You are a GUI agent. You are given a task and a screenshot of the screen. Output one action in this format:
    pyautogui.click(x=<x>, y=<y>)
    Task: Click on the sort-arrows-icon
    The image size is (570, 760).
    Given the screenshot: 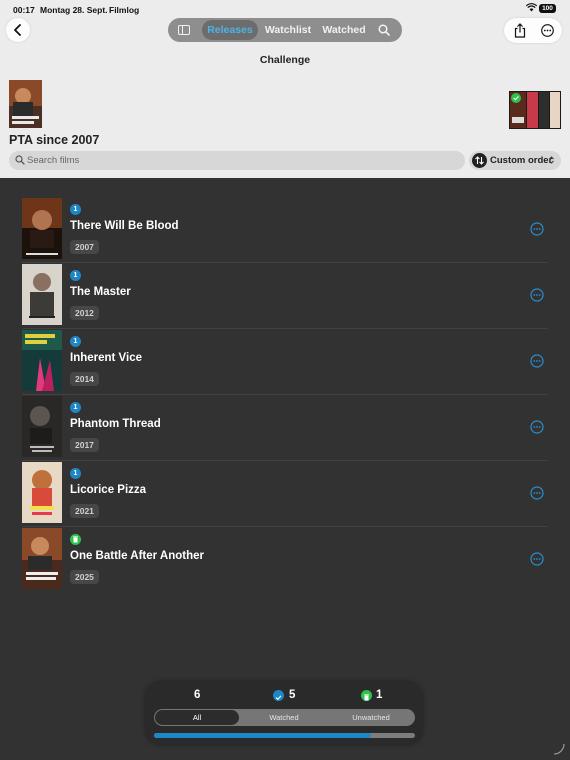 What is the action you would take?
    pyautogui.click(x=479, y=160)
    